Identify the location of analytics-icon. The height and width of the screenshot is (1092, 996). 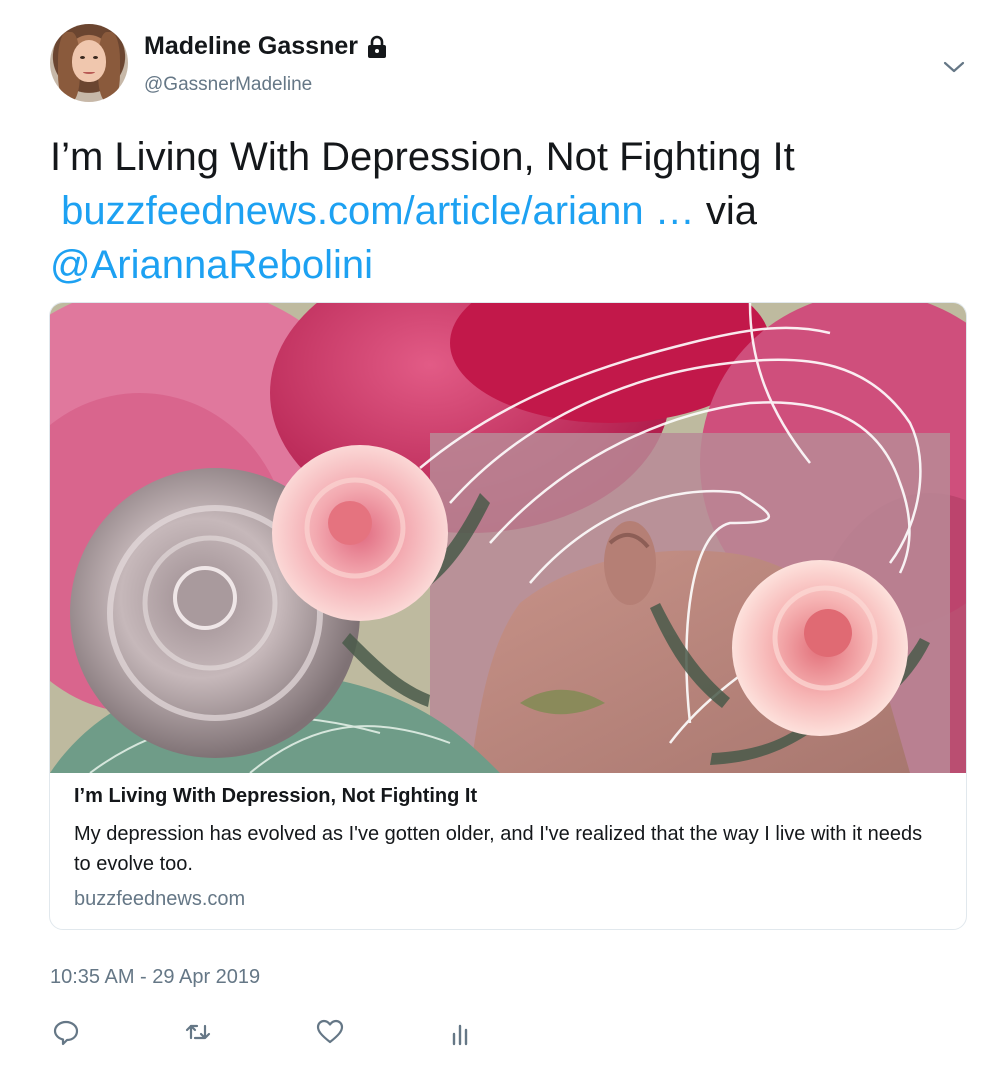
(466, 1036).